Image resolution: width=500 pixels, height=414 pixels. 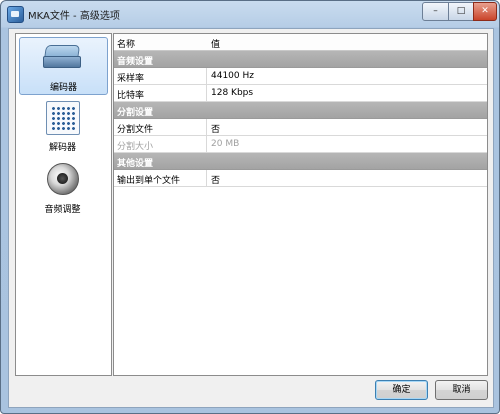 I want to click on maximize-button: □, so click(x=461, y=11).